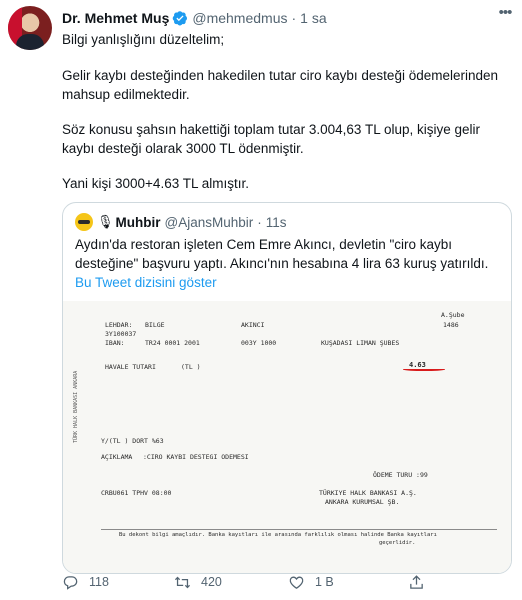 Image resolution: width=522 pixels, height=600 pixels. What do you see at coordinates (70, 582) in the screenshot?
I see `reply-icon` at bounding box center [70, 582].